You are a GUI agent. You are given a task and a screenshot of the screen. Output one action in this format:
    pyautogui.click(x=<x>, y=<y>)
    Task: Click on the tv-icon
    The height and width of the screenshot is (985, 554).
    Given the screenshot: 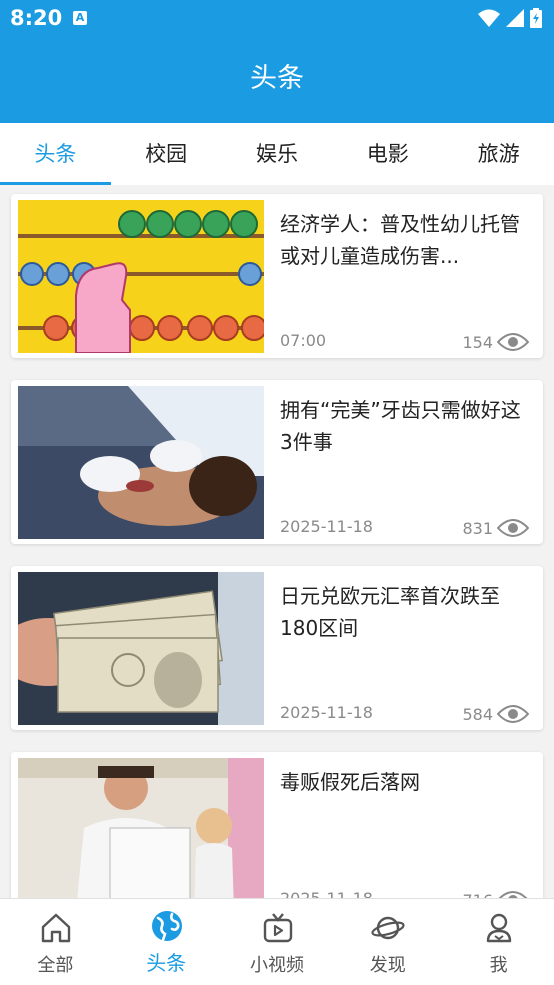 What is the action you would take?
    pyautogui.click(x=277, y=928)
    